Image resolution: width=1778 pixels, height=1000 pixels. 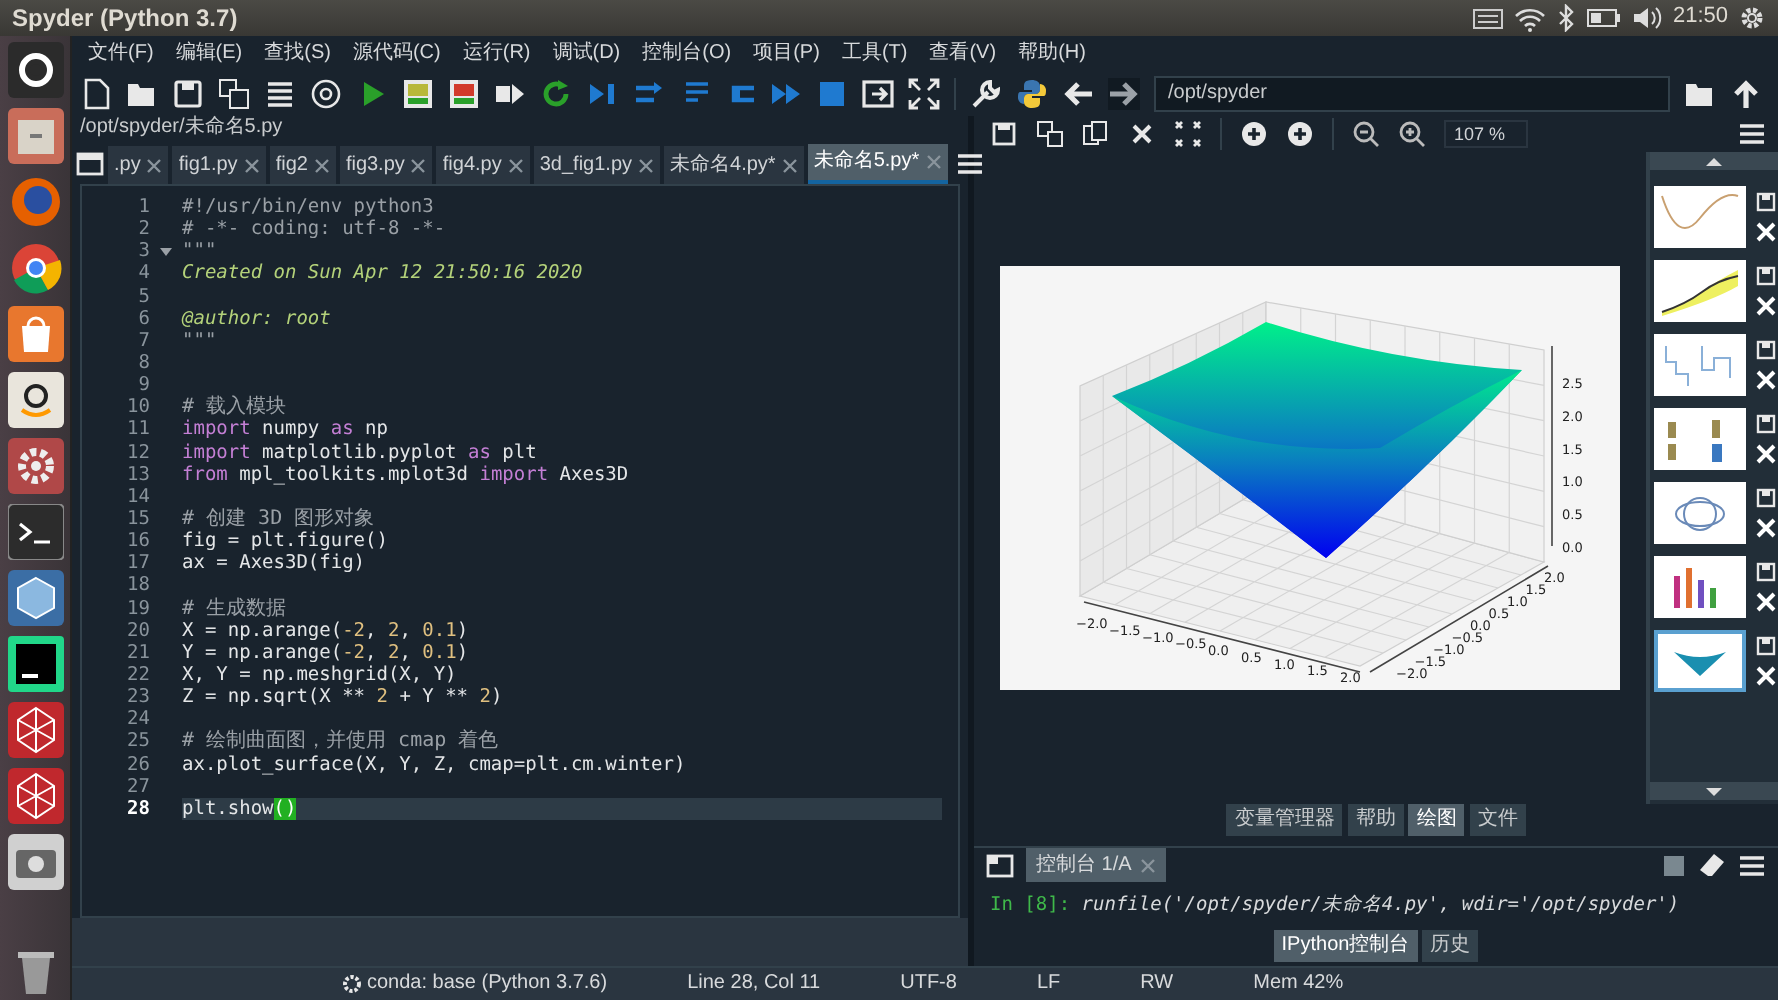 What do you see at coordinates (1124, 94) in the screenshot?
I see `forward-arrow-icon` at bounding box center [1124, 94].